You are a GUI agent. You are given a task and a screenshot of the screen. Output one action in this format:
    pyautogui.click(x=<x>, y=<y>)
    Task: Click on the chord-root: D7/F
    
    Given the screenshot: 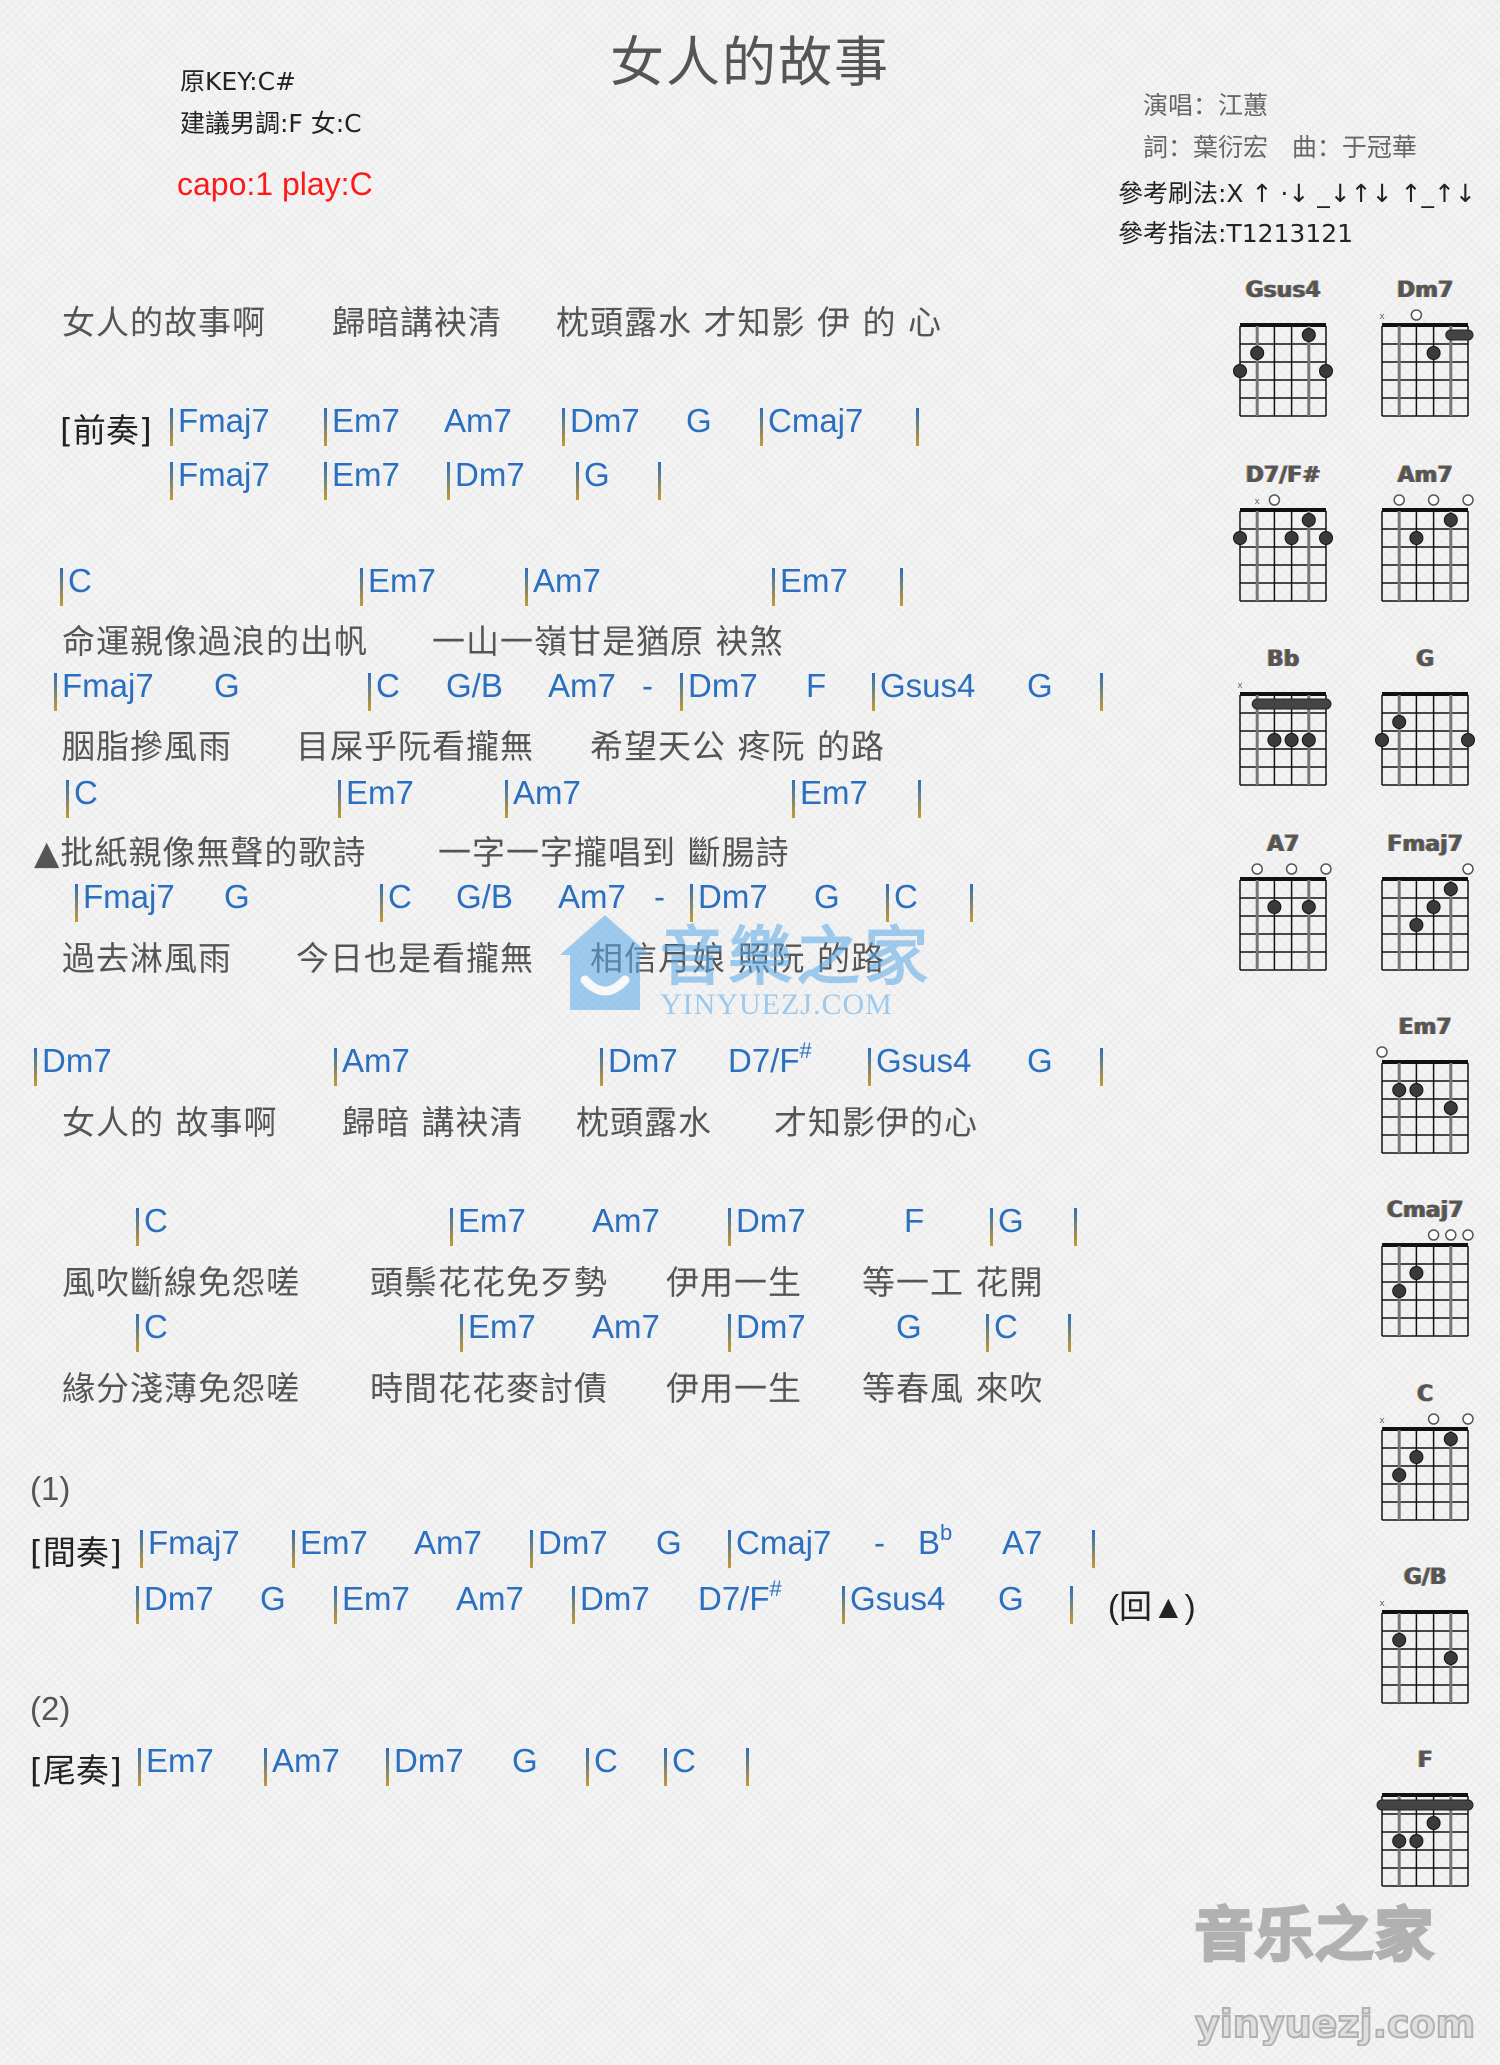 What is the action you would take?
    pyautogui.click(x=764, y=1060)
    